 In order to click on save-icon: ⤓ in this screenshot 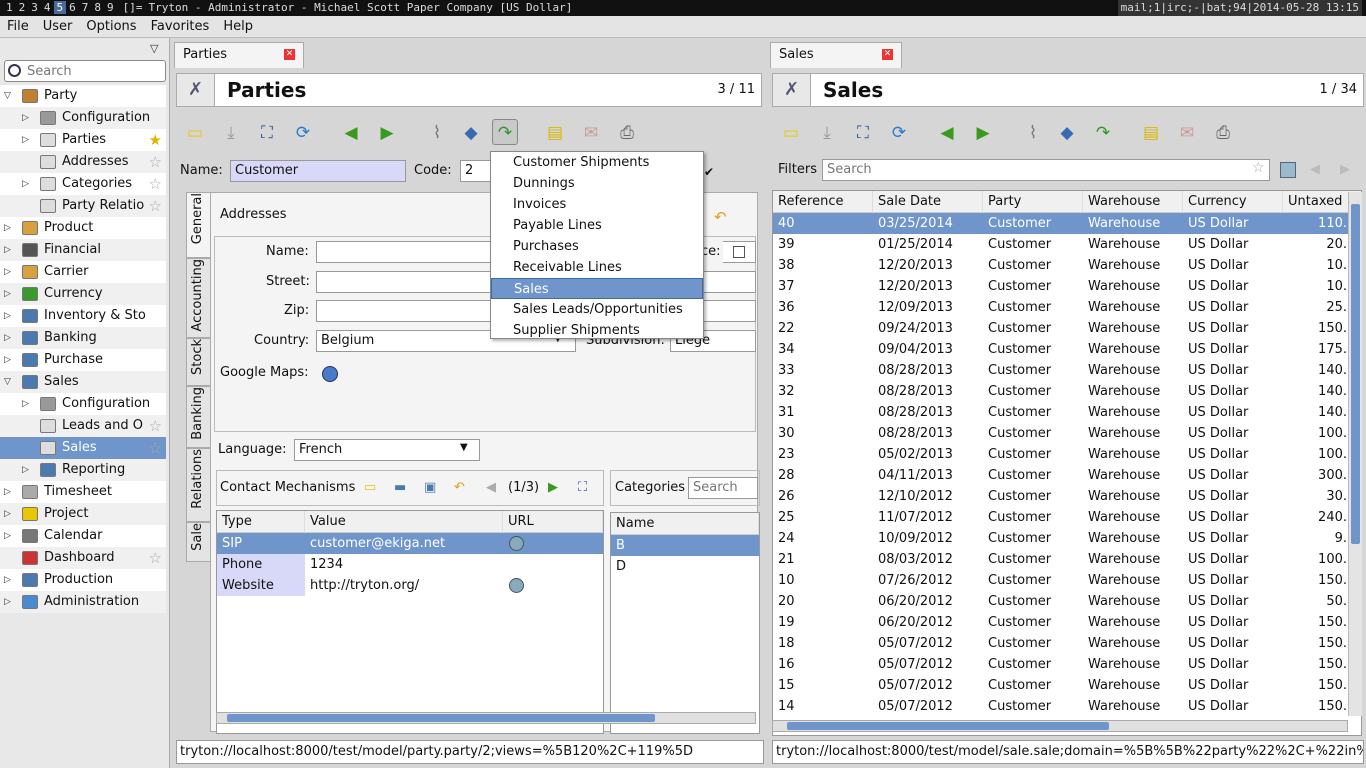, I will do `click(231, 133)`.